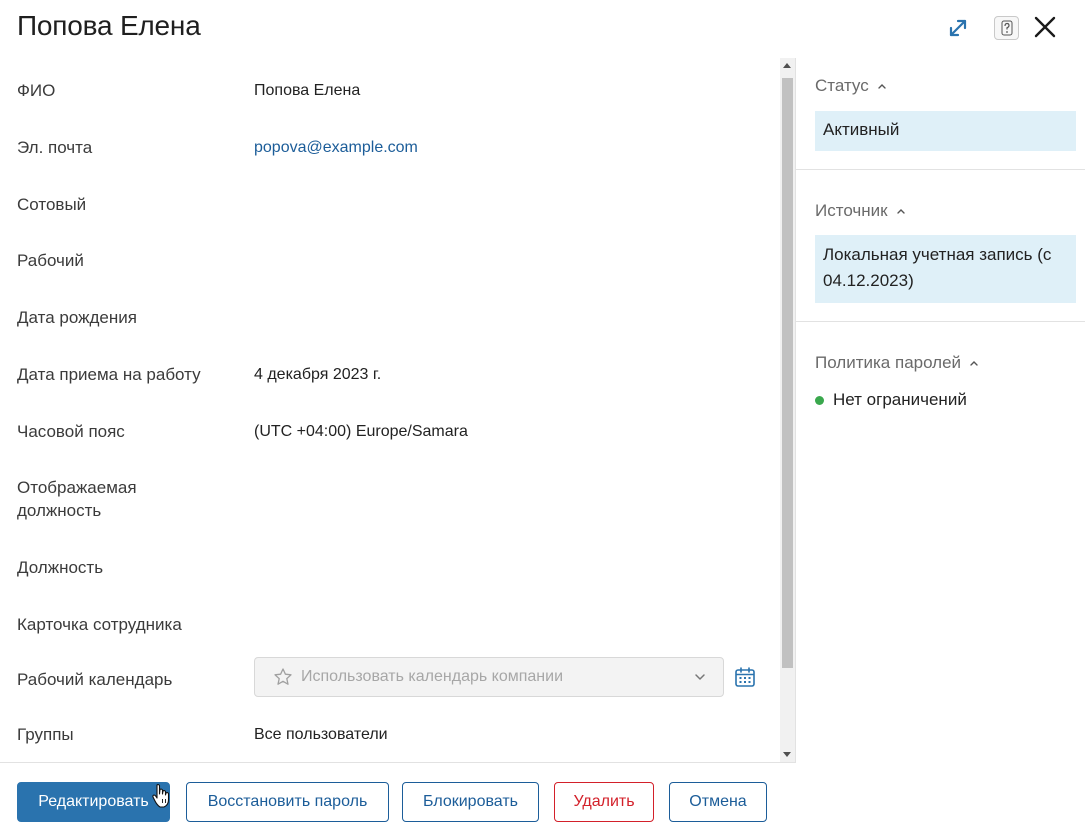  I want to click on star-icon, so click(283, 676).